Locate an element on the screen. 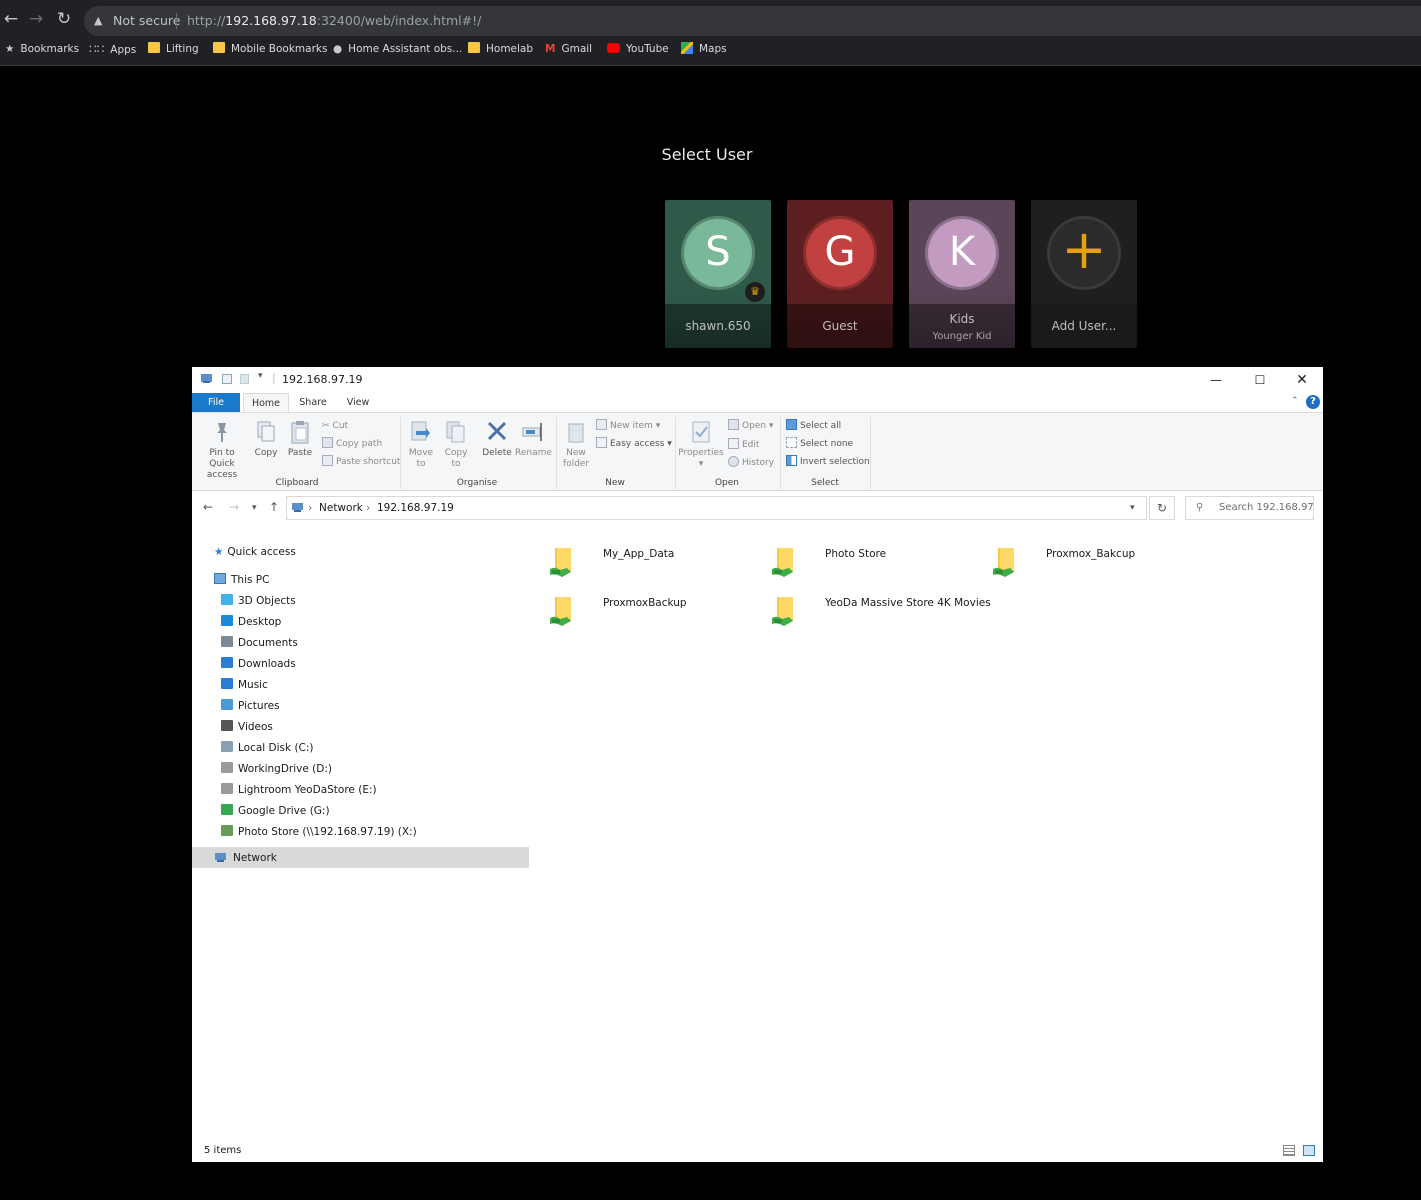 This screenshot has height=1200, width=1421. address-box: › Network › 192.168.97.19 ▾ is located at coordinates (716, 508).